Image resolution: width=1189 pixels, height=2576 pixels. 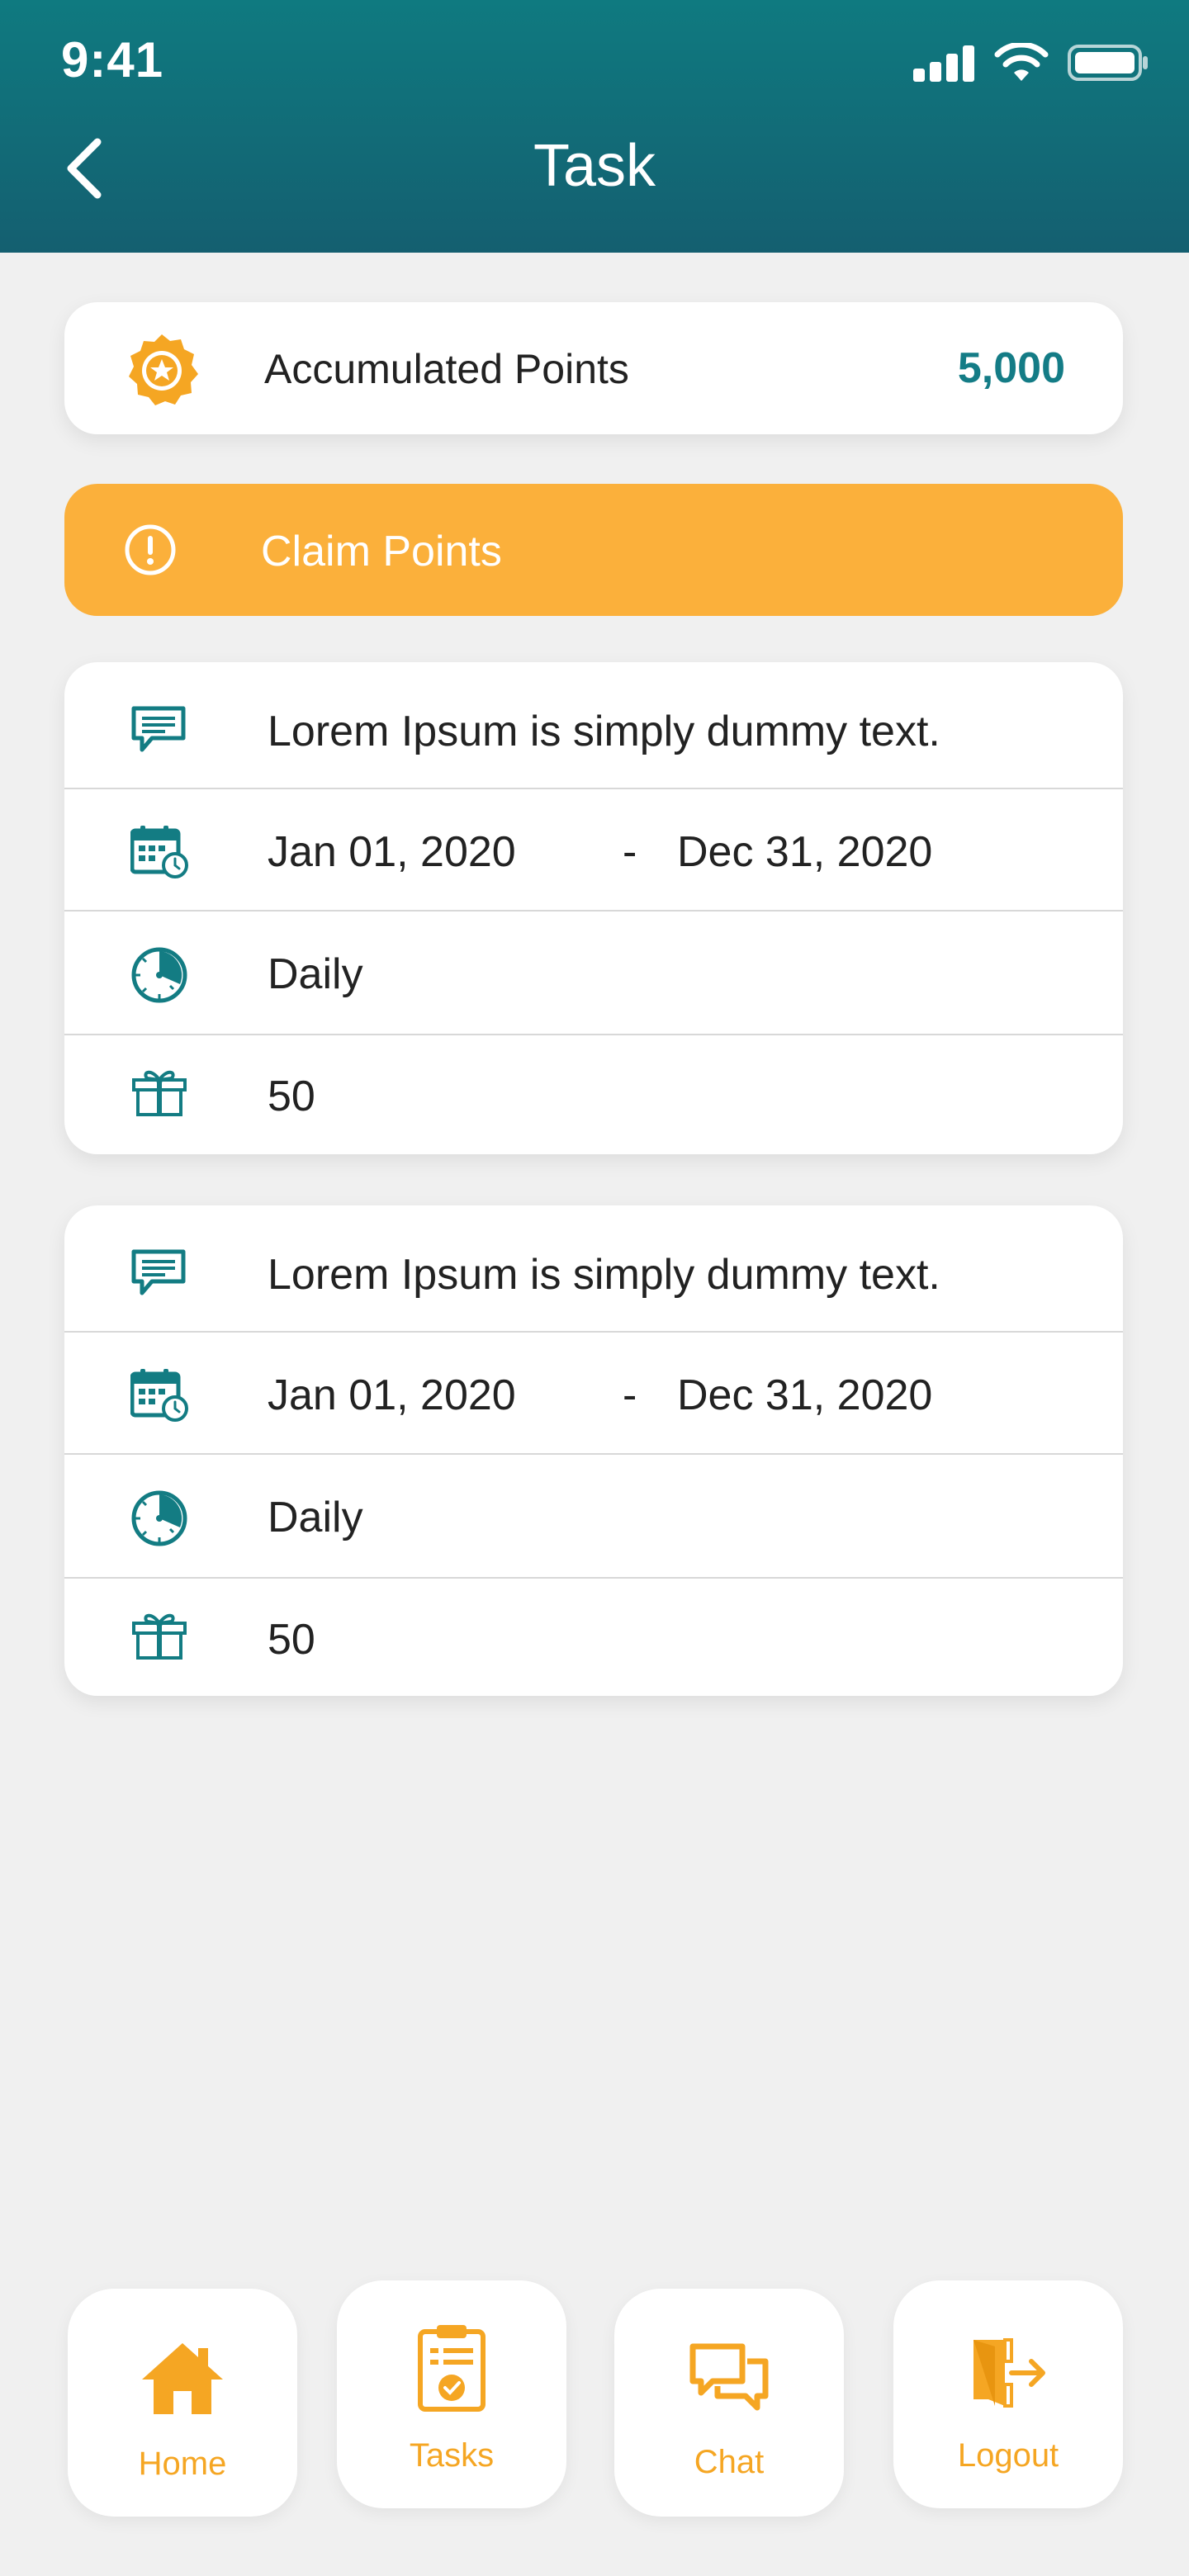 I want to click on clipboard-check-icon, so click(x=451, y=2367).